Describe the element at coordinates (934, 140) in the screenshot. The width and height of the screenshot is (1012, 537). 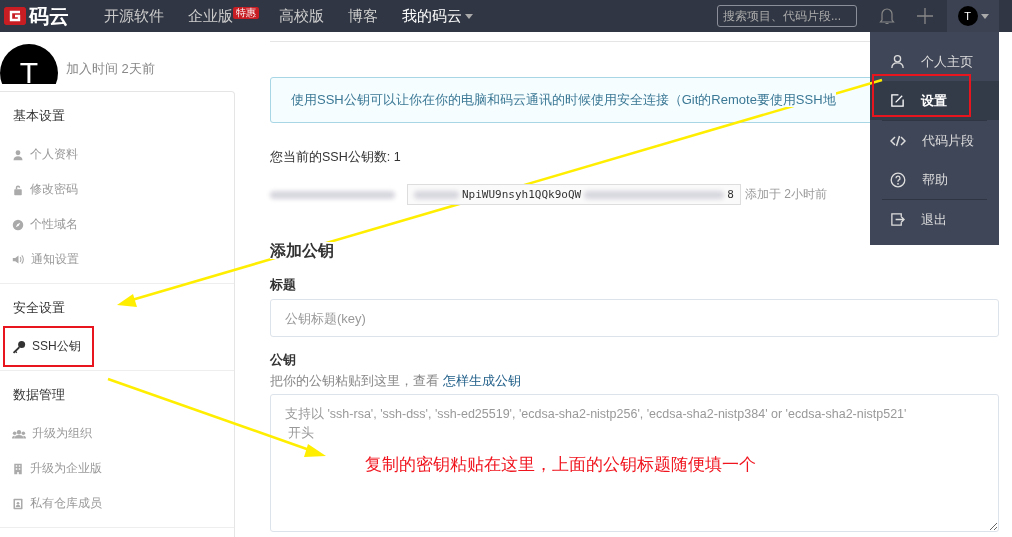
I see `menu-item: 代码片段` at that location.